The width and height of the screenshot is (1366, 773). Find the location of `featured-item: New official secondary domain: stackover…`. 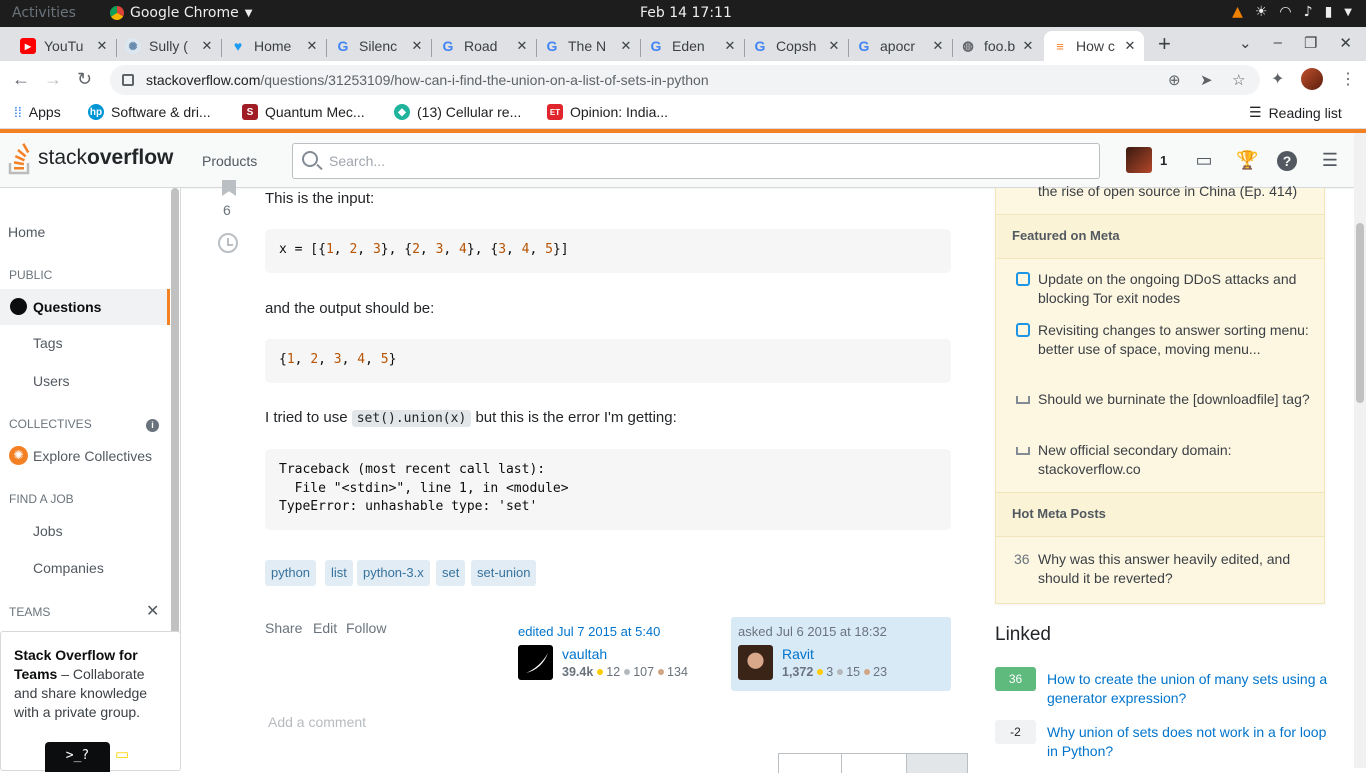

featured-item: New official secondary domain: stackover… is located at coordinates (1175, 460).